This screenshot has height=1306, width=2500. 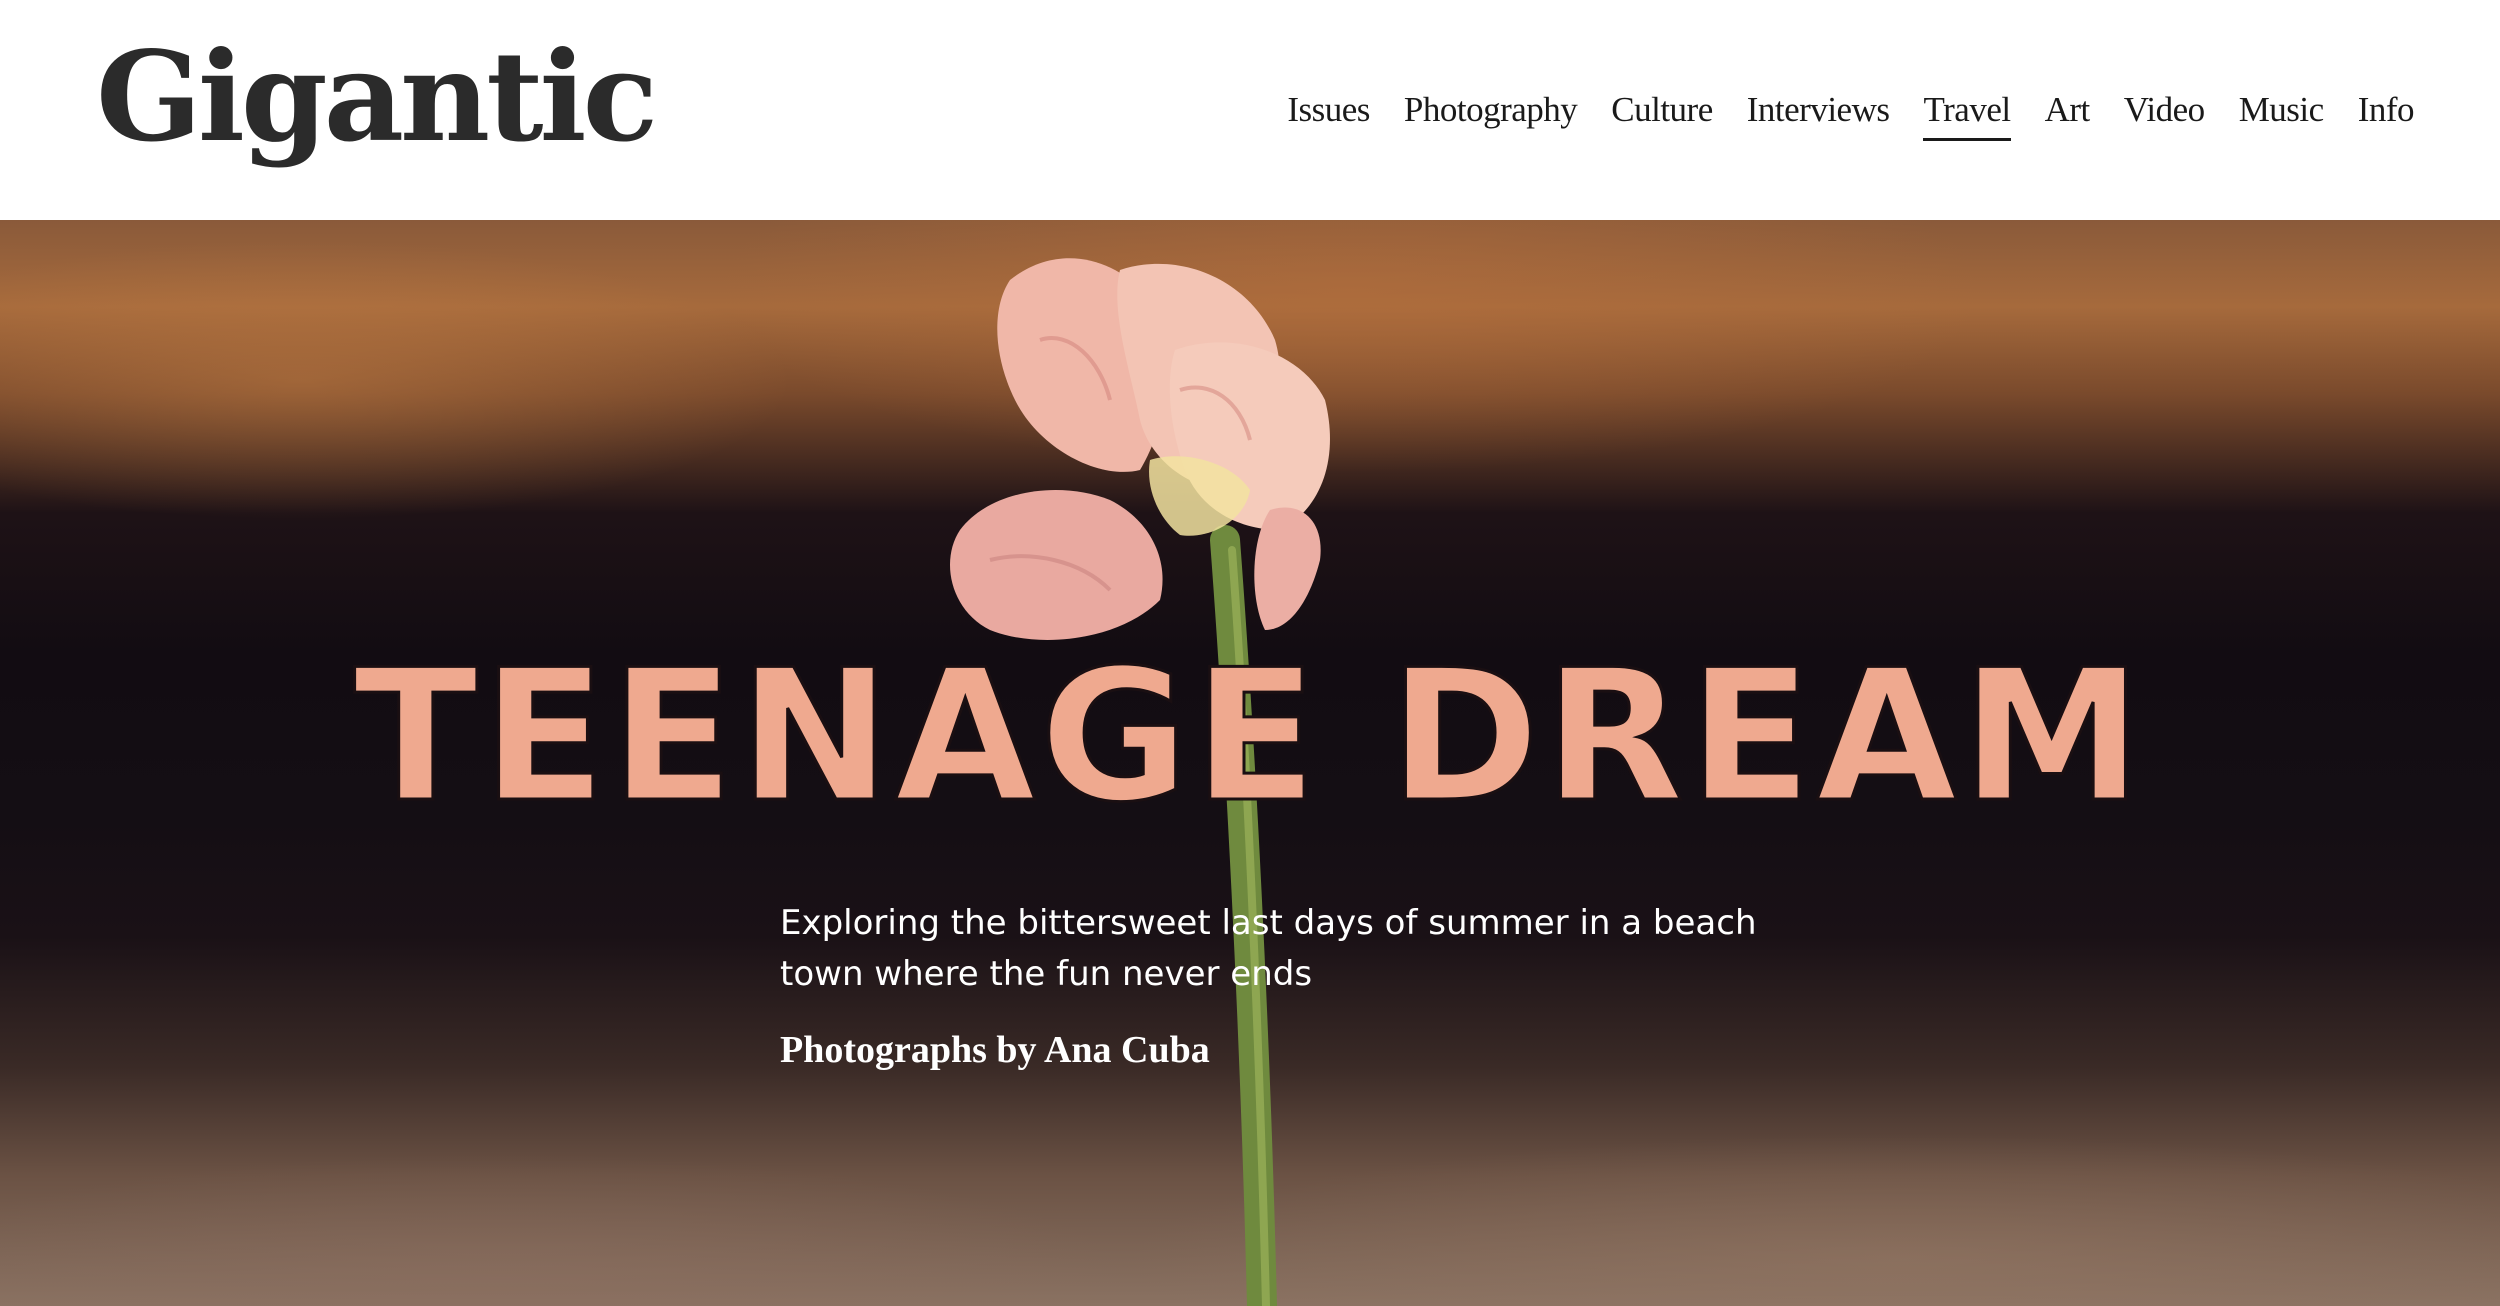 What do you see at coordinates (377, 97) in the screenshot?
I see `site-logo: Gigantic` at bounding box center [377, 97].